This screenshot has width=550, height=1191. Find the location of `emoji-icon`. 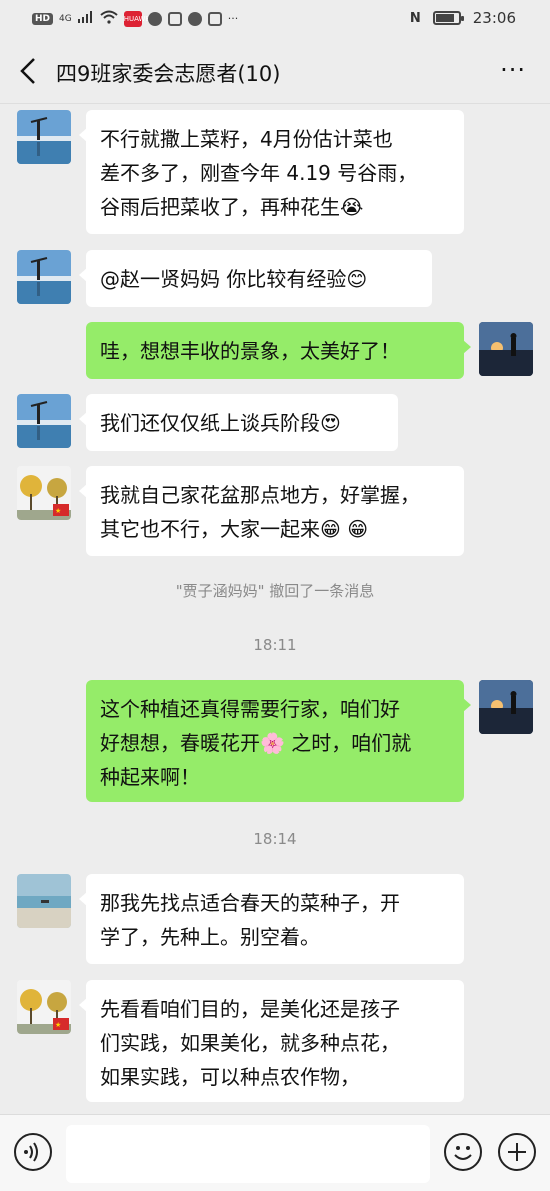

emoji-icon is located at coordinates (463, 1152).